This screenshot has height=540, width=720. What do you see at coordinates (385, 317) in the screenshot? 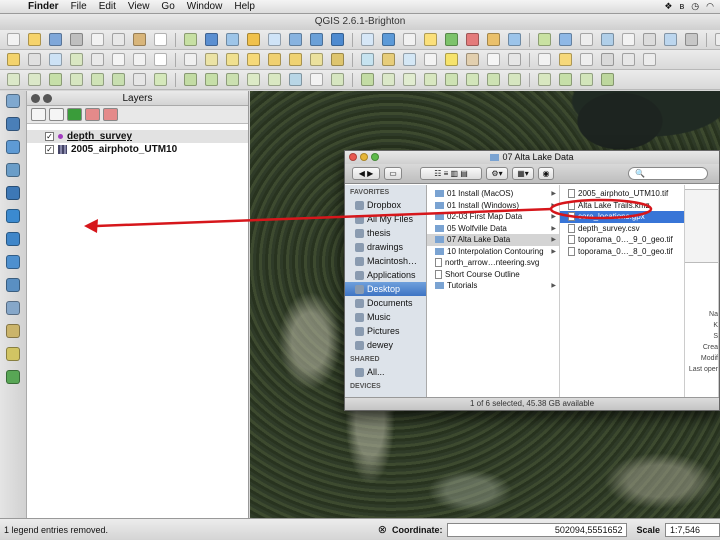
I see `sidebar-item: Music` at bounding box center [385, 317].